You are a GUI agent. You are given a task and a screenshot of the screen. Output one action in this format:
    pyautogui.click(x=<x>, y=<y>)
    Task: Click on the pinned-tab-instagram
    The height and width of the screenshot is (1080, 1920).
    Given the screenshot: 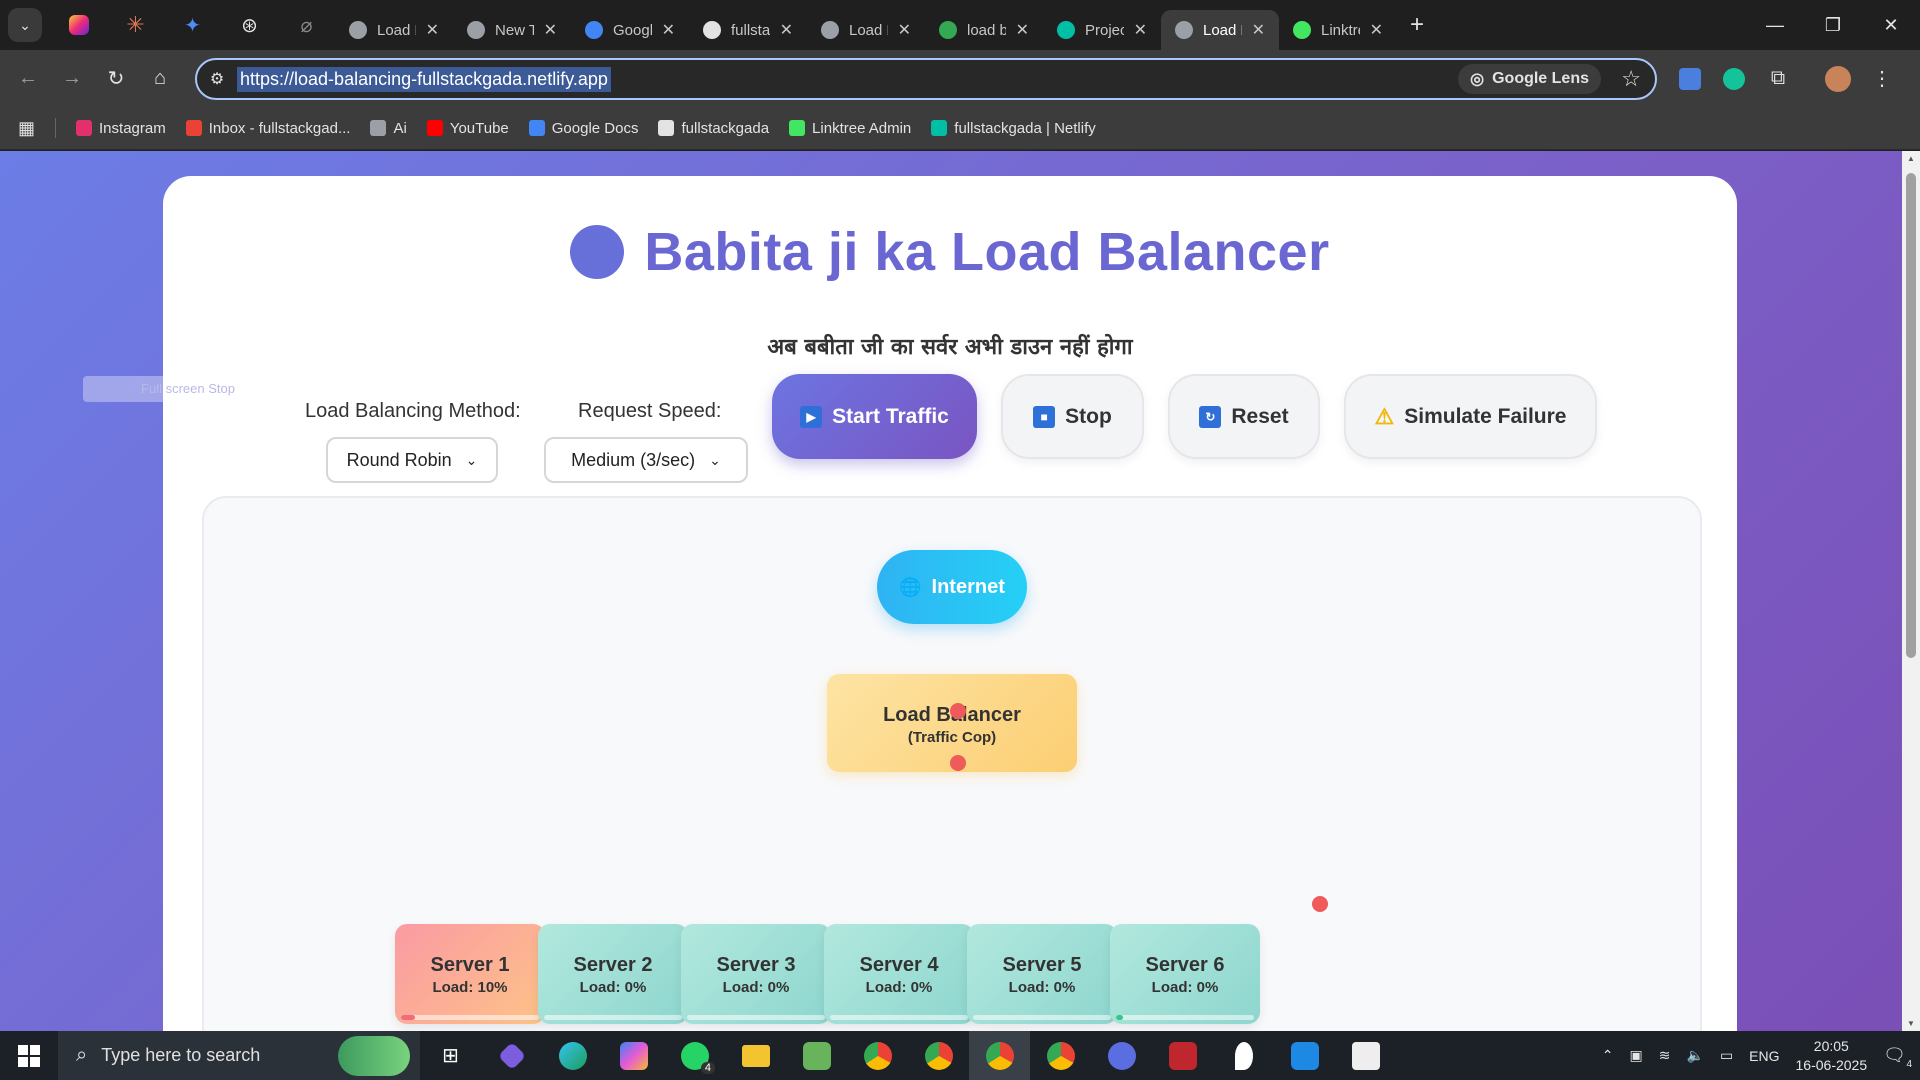 What is the action you would take?
    pyautogui.click(x=78, y=25)
    